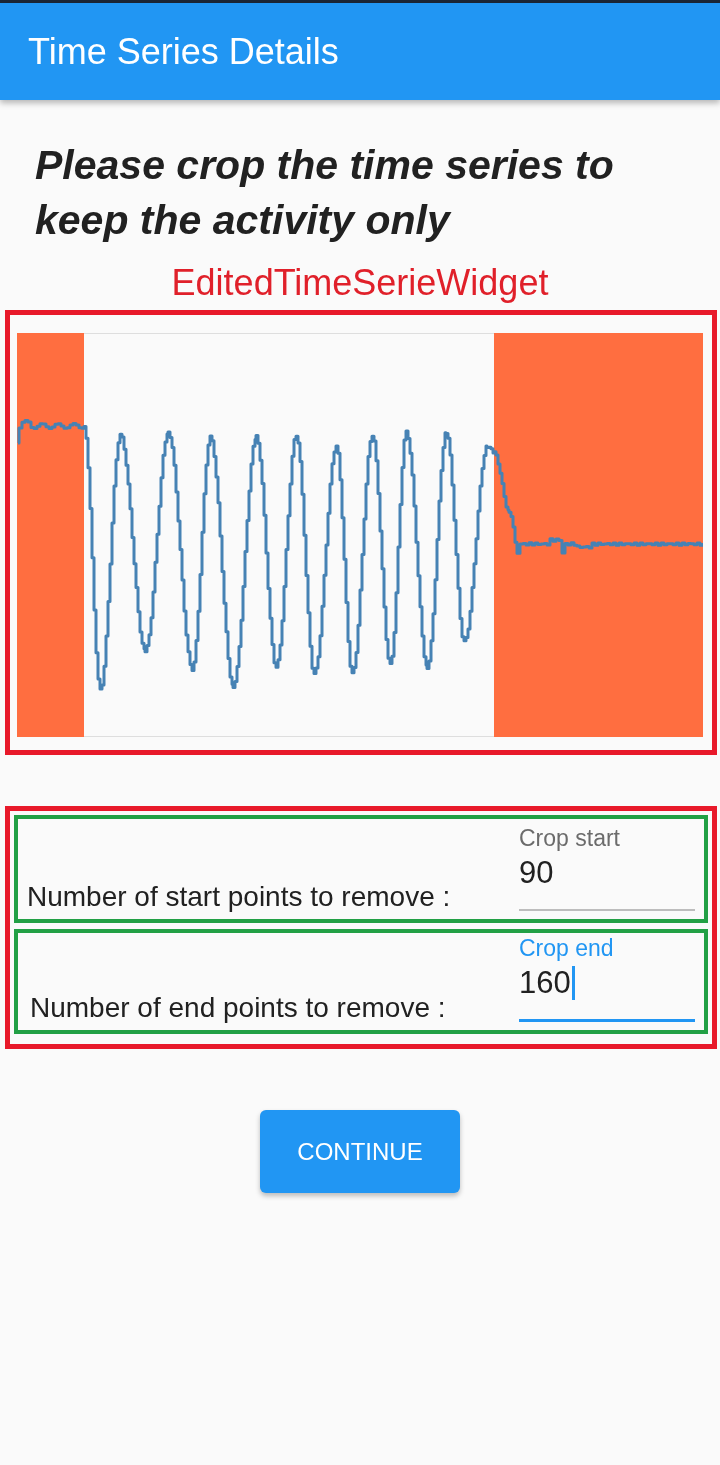 This screenshot has height=1465, width=720. I want to click on number-input-field: Crop start 90, so click(607, 868).